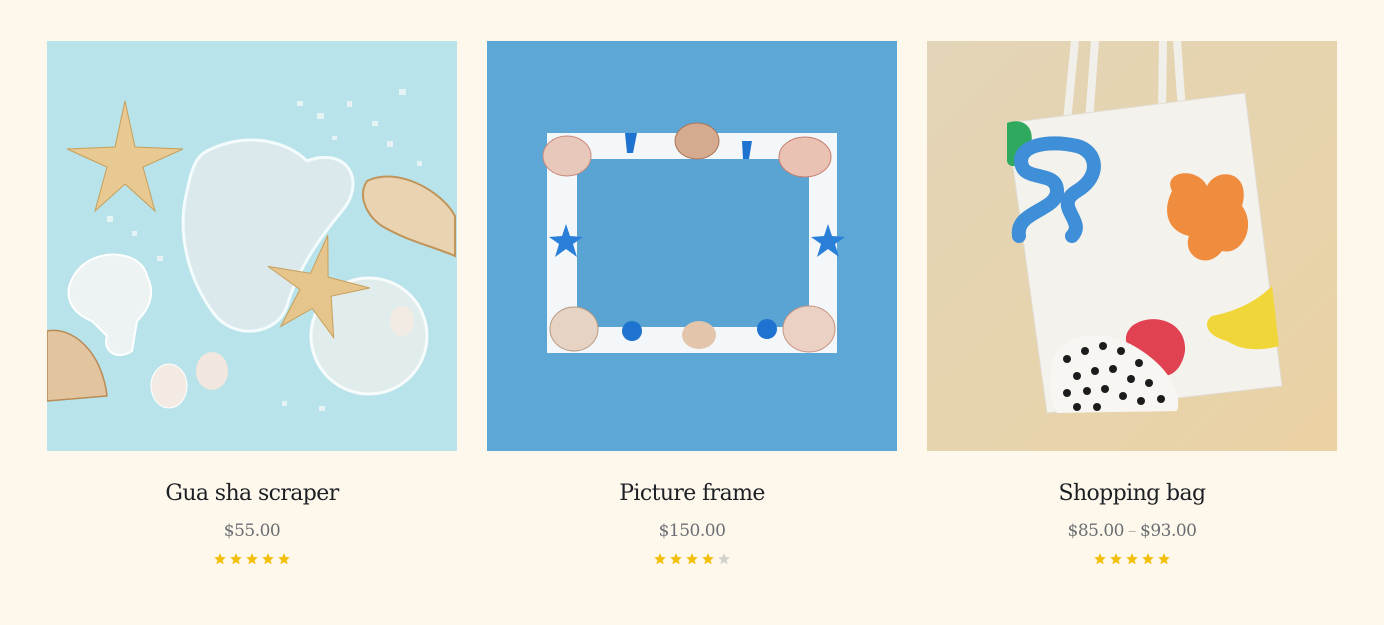  I want to click on price-value: $150.00, so click(692, 531).